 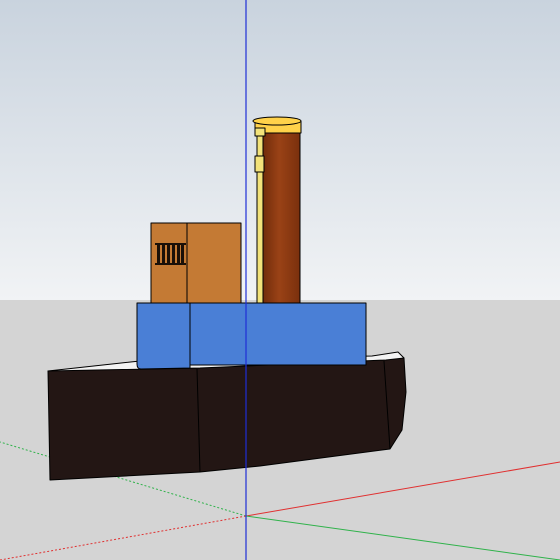 I want to click on cabin-front, so click(x=163, y=336).